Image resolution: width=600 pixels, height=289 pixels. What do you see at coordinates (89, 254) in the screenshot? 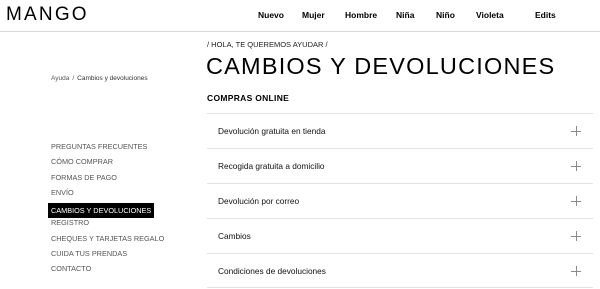
I see `sidebar-item-label: CUIDA TUS PRENDAS` at bounding box center [89, 254].